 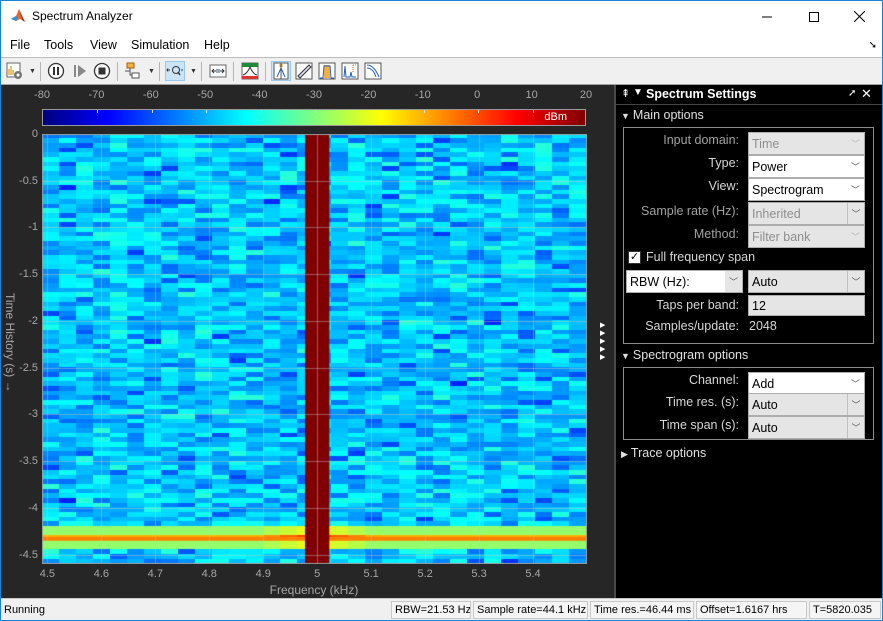 What do you see at coordinates (634, 257) in the screenshot?
I see `full-frequency-span-checkbox: ✓` at bounding box center [634, 257].